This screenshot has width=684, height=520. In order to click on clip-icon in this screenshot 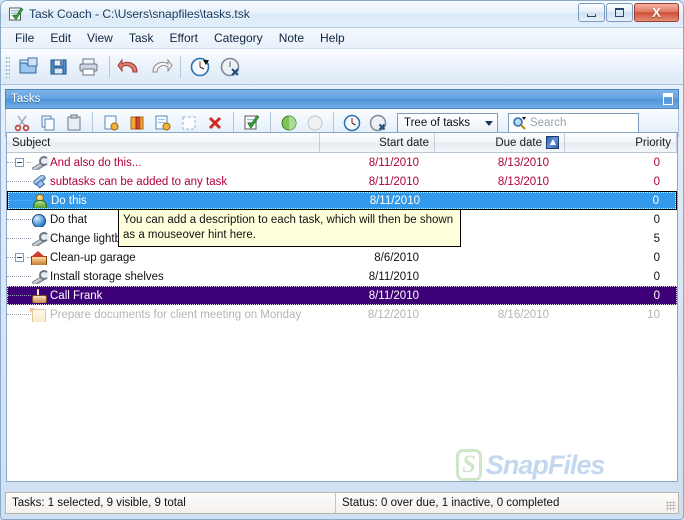, I will do `click(38, 182)`.